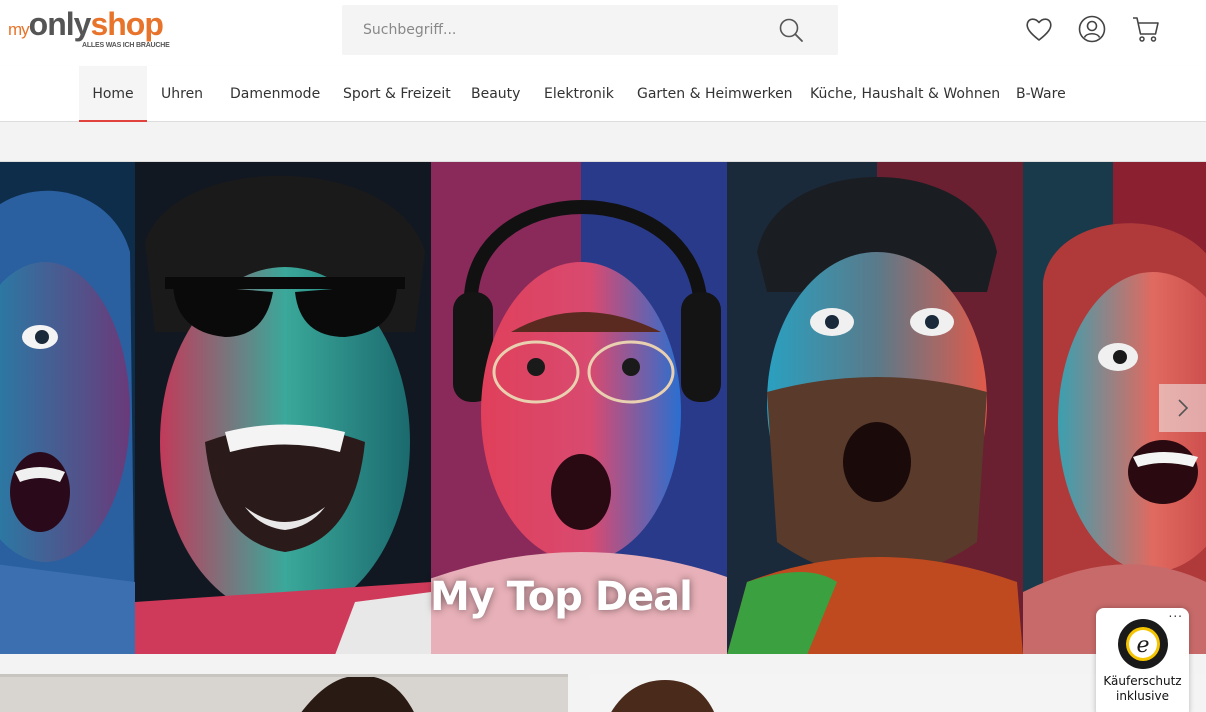  Describe the element at coordinates (182, 94) in the screenshot. I see `nav-item-uhren: Uhren` at that location.